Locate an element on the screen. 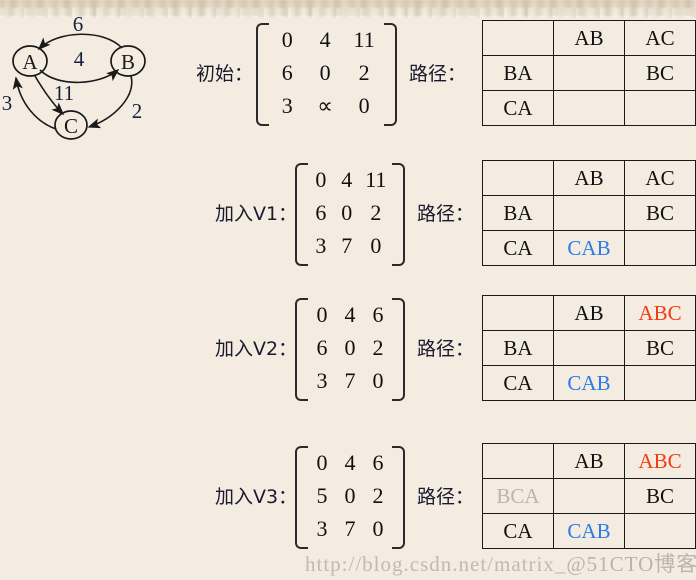 This screenshot has width=696, height=580. path-table-v1: AB AC BA BC CA CAB is located at coordinates (589, 212).